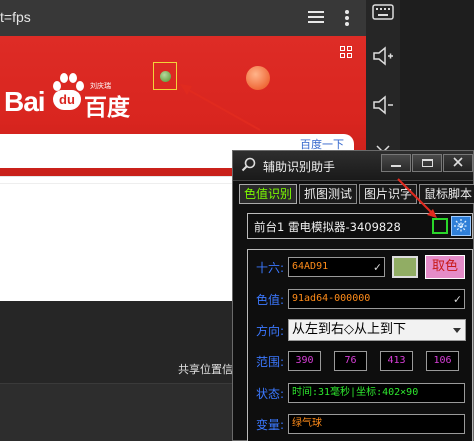 The image size is (474, 441). What do you see at coordinates (183, 18) in the screenshot?
I see `address-bar: t=fps` at bounding box center [183, 18].